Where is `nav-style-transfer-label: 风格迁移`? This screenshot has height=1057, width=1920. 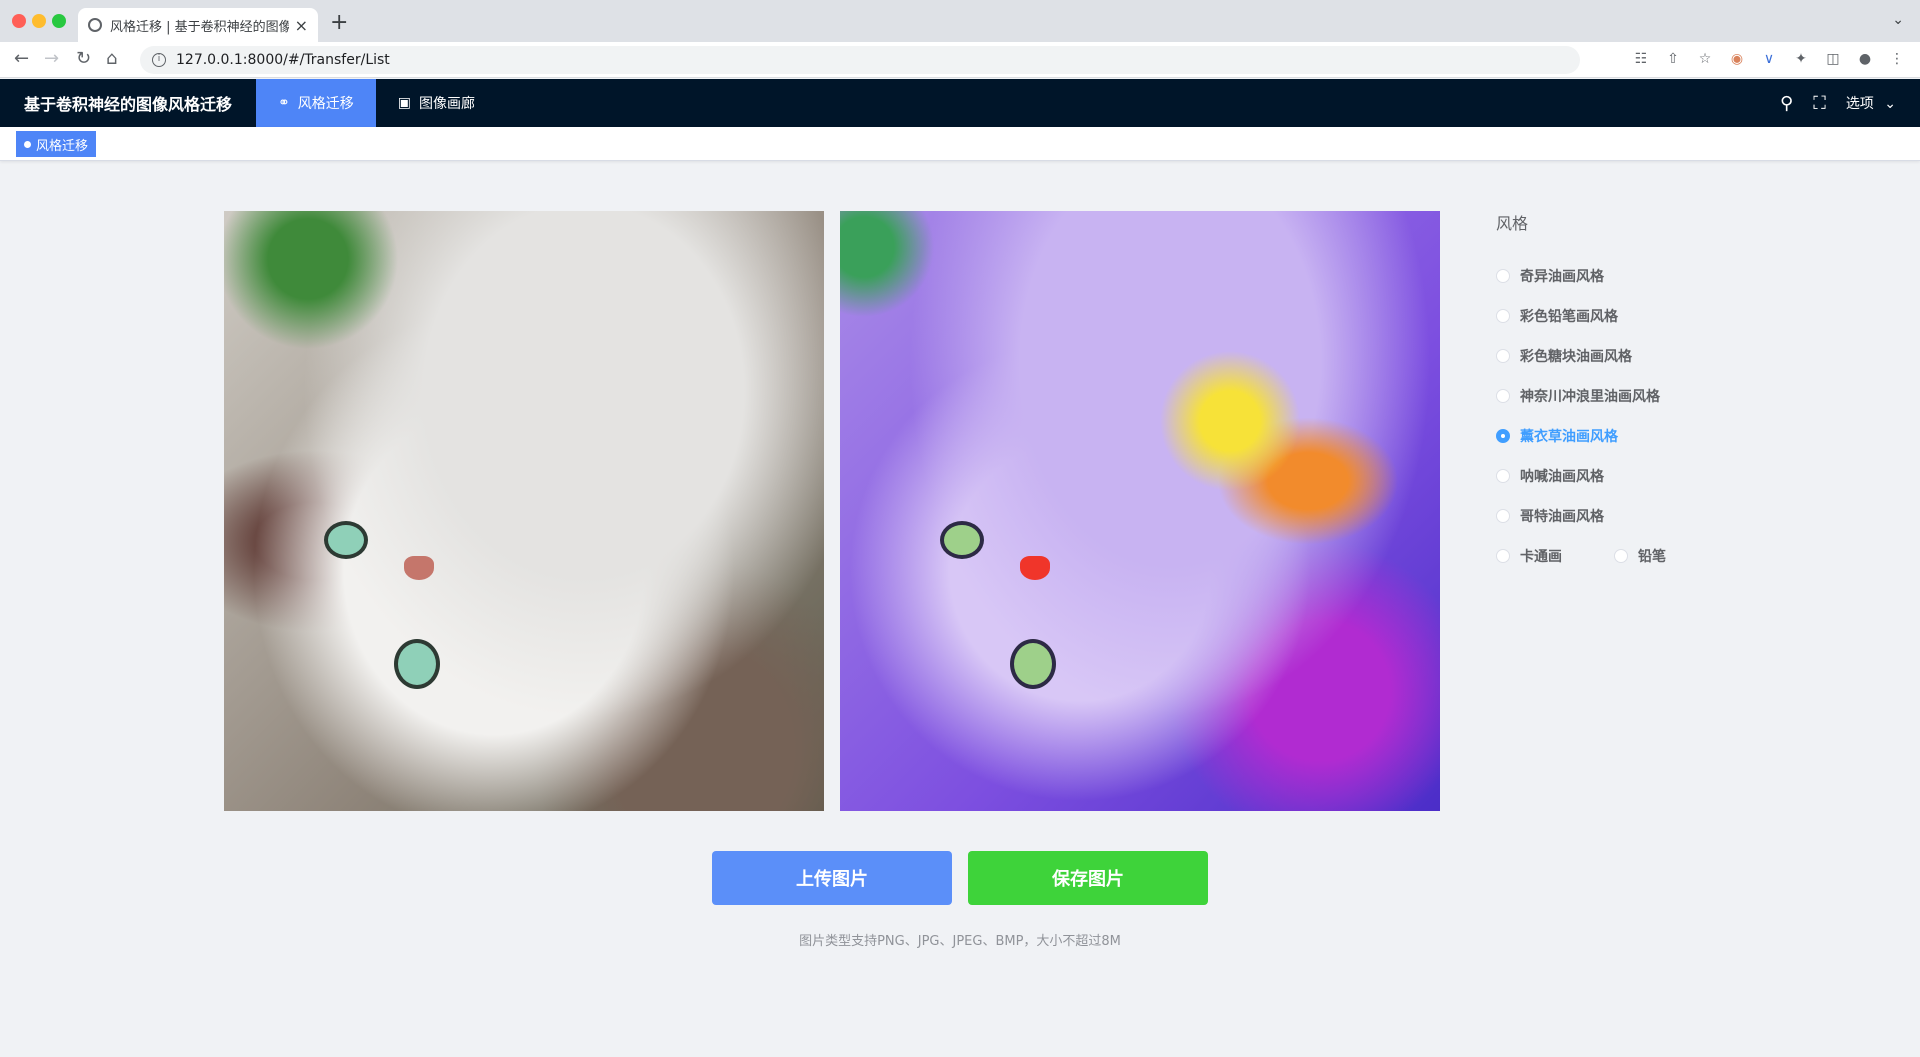
nav-style-transfer-label: 风格迁移 is located at coordinates (325, 104).